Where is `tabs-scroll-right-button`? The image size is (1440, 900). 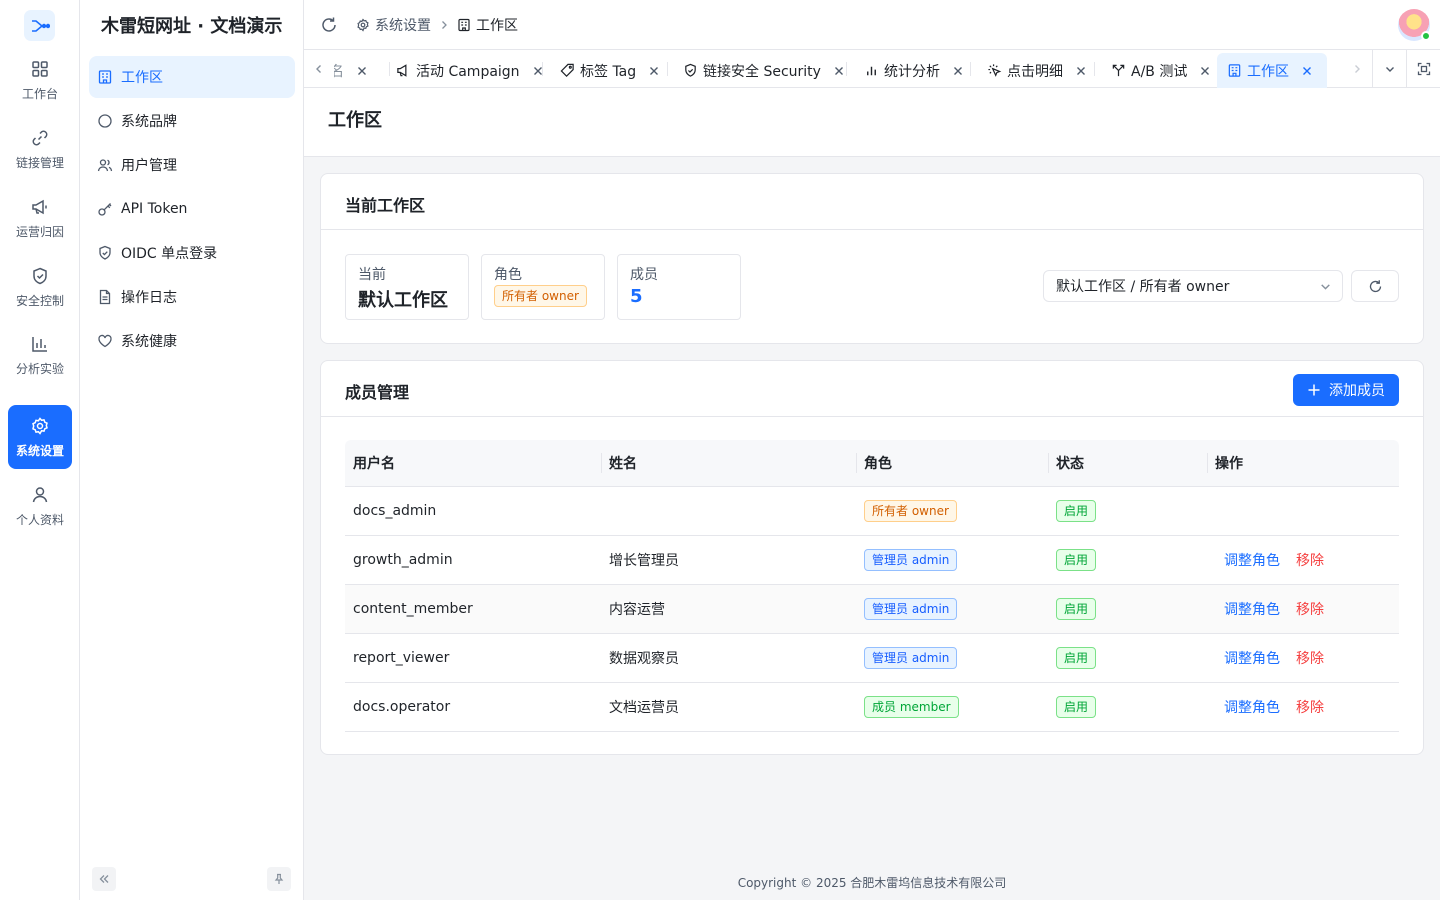 tabs-scroll-right-button is located at coordinates (1357, 69).